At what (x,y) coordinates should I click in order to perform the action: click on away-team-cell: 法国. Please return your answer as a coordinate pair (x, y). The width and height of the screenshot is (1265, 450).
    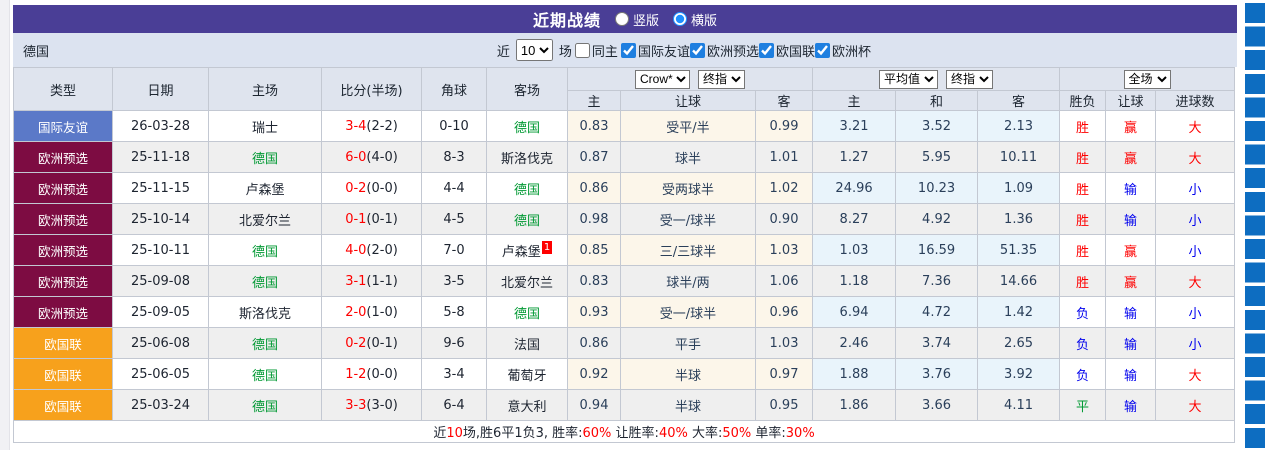
    Looking at the image, I should click on (527, 343).